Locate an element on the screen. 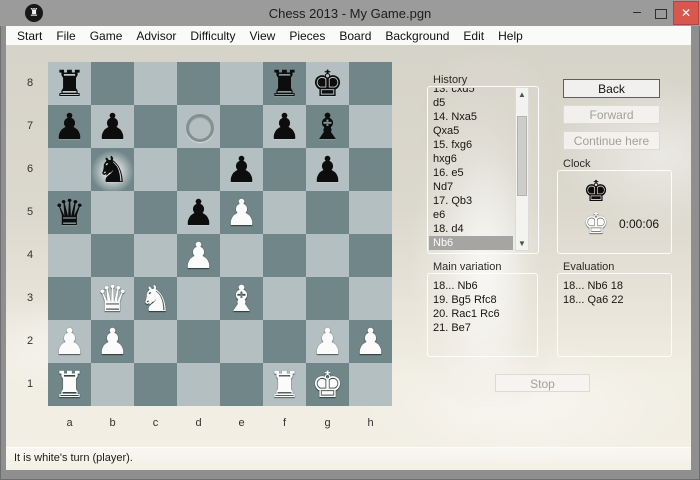 The image size is (700, 480). square-e6: ♟ is located at coordinates (241, 169).